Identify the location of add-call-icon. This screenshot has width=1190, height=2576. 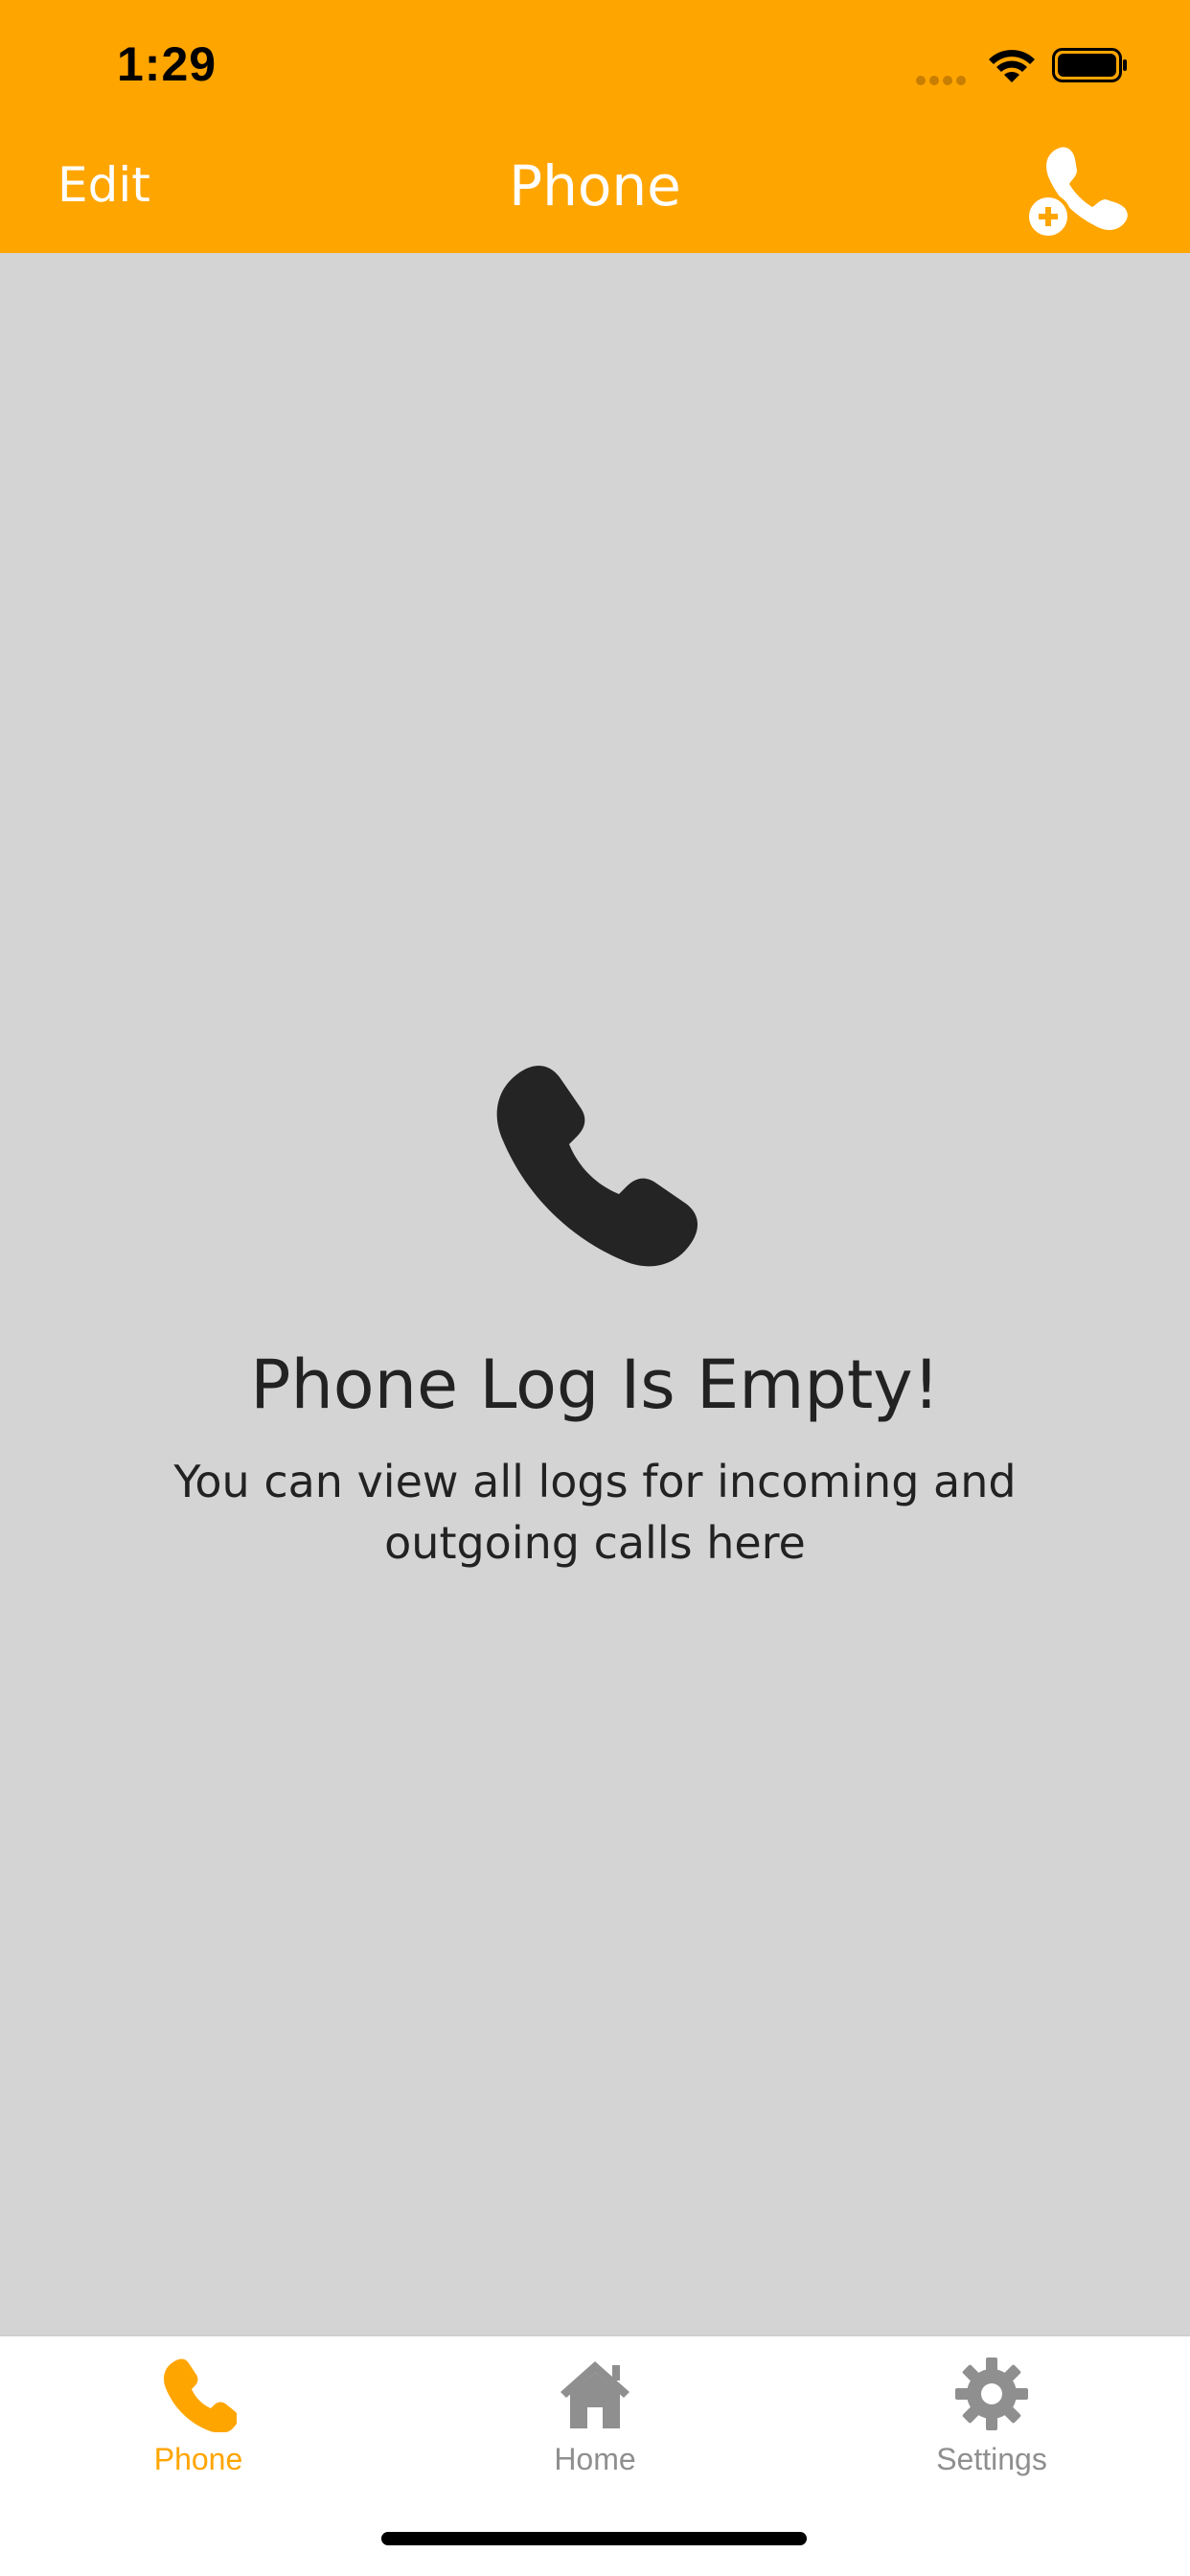
(1080, 192).